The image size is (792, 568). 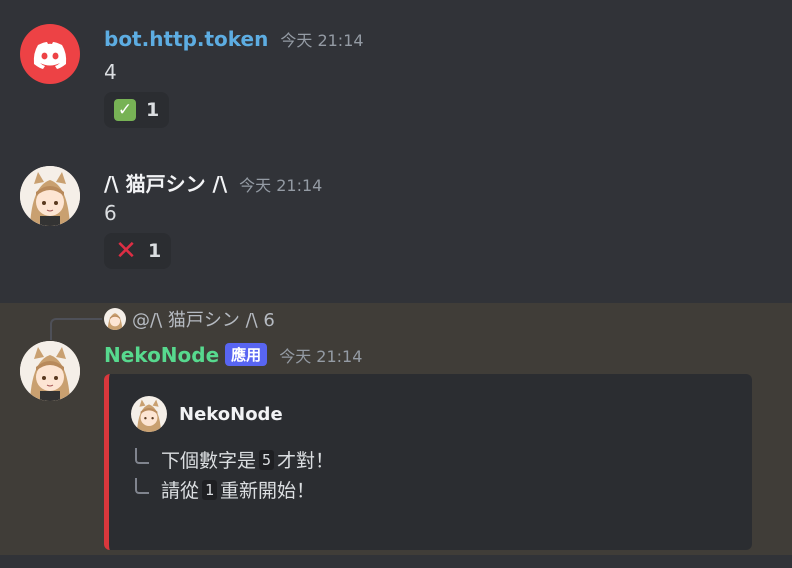 I want to click on username: /\ 猫戸シン /\, so click(x=165, y=182).